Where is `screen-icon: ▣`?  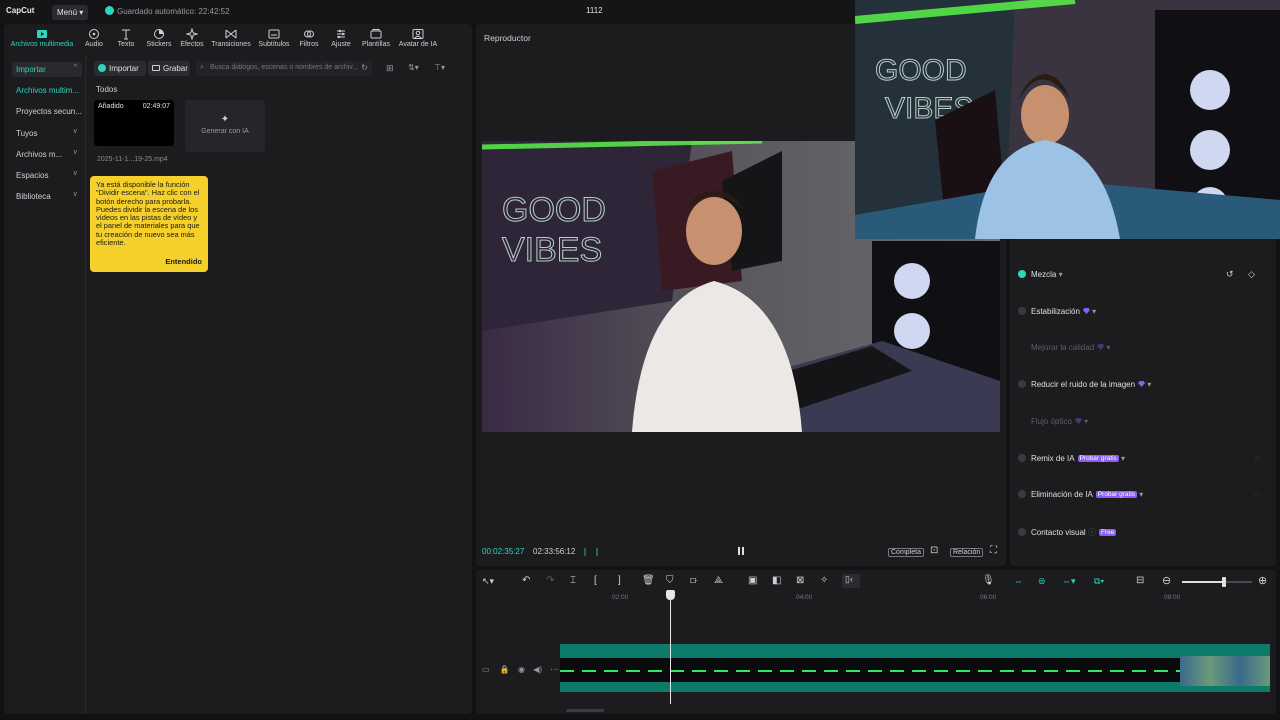
screen-icon: ▣ is located at coordinates (752, 580).